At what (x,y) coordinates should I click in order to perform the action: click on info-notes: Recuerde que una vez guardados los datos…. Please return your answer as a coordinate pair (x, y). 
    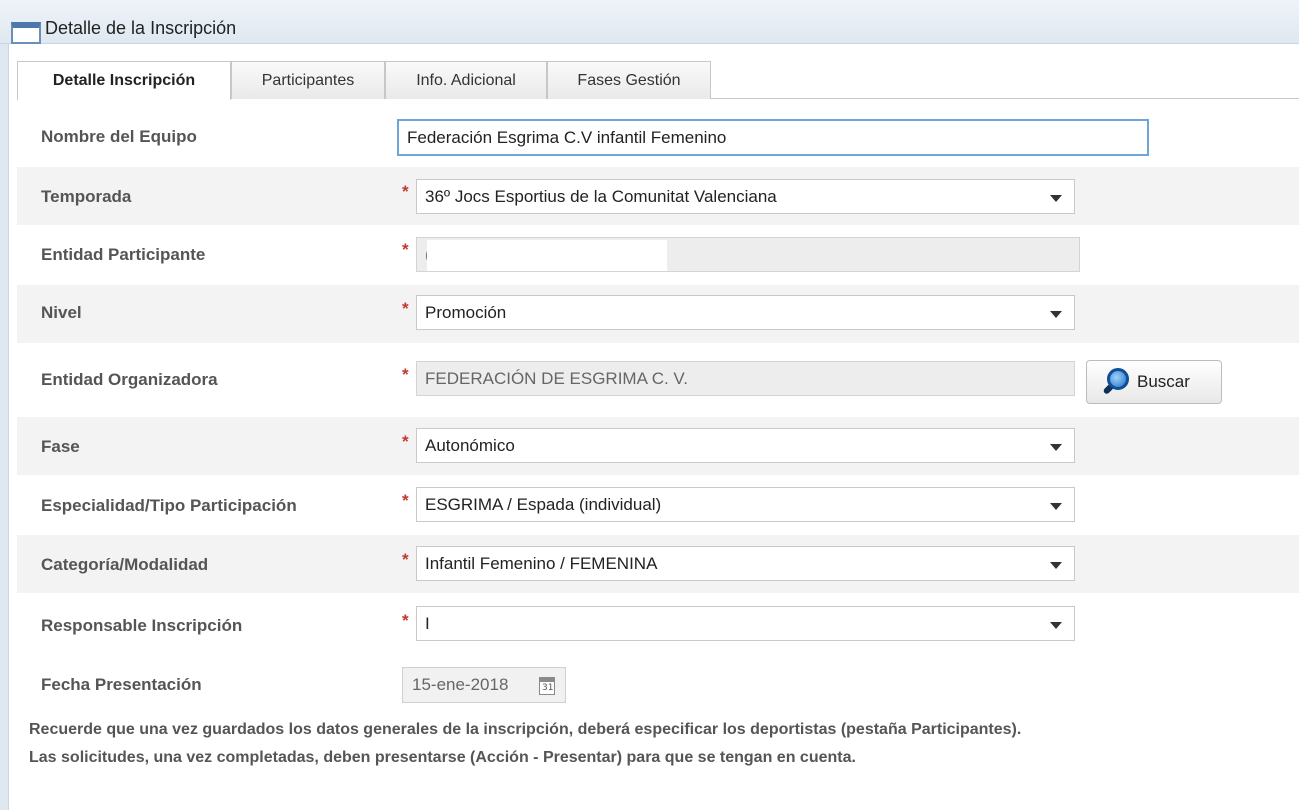
    Looking at the image, I should click on (525, 744).